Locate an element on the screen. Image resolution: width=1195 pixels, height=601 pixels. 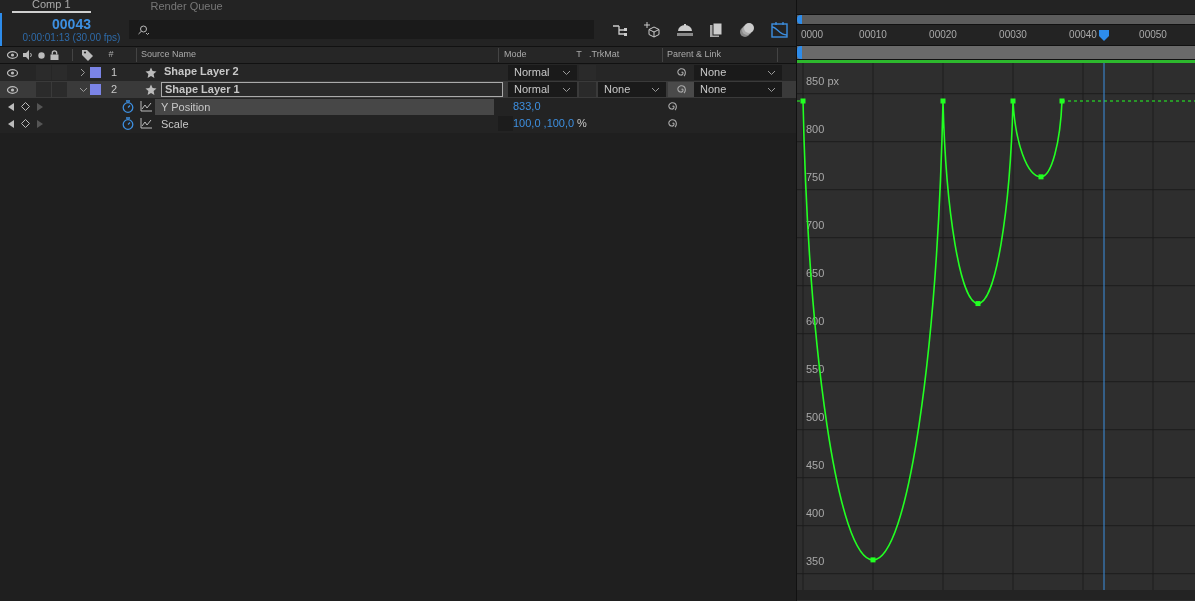
axis-label: 400 is located at coordinates (815, 512).